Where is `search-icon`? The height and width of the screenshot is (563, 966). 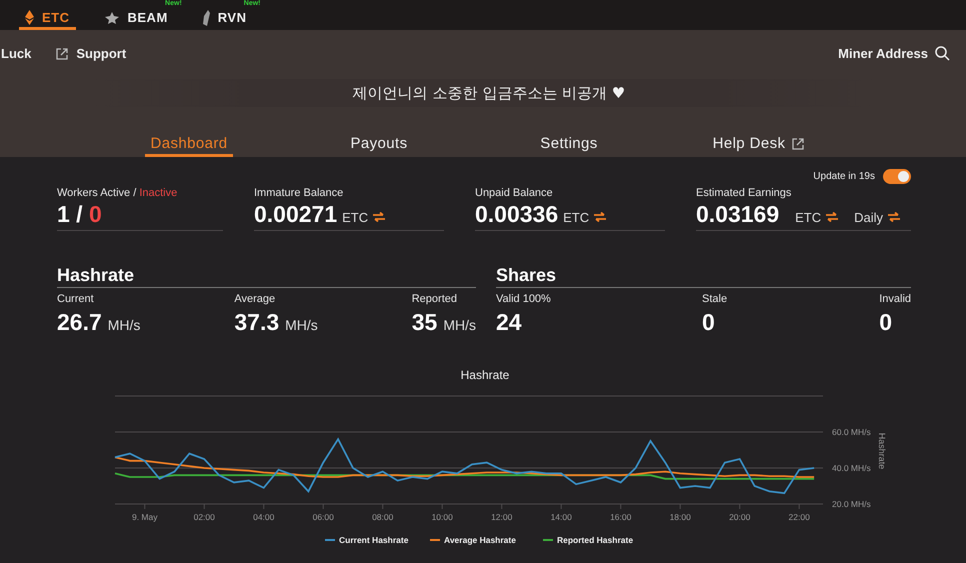
search-icon is located at coordinates (942, 53).